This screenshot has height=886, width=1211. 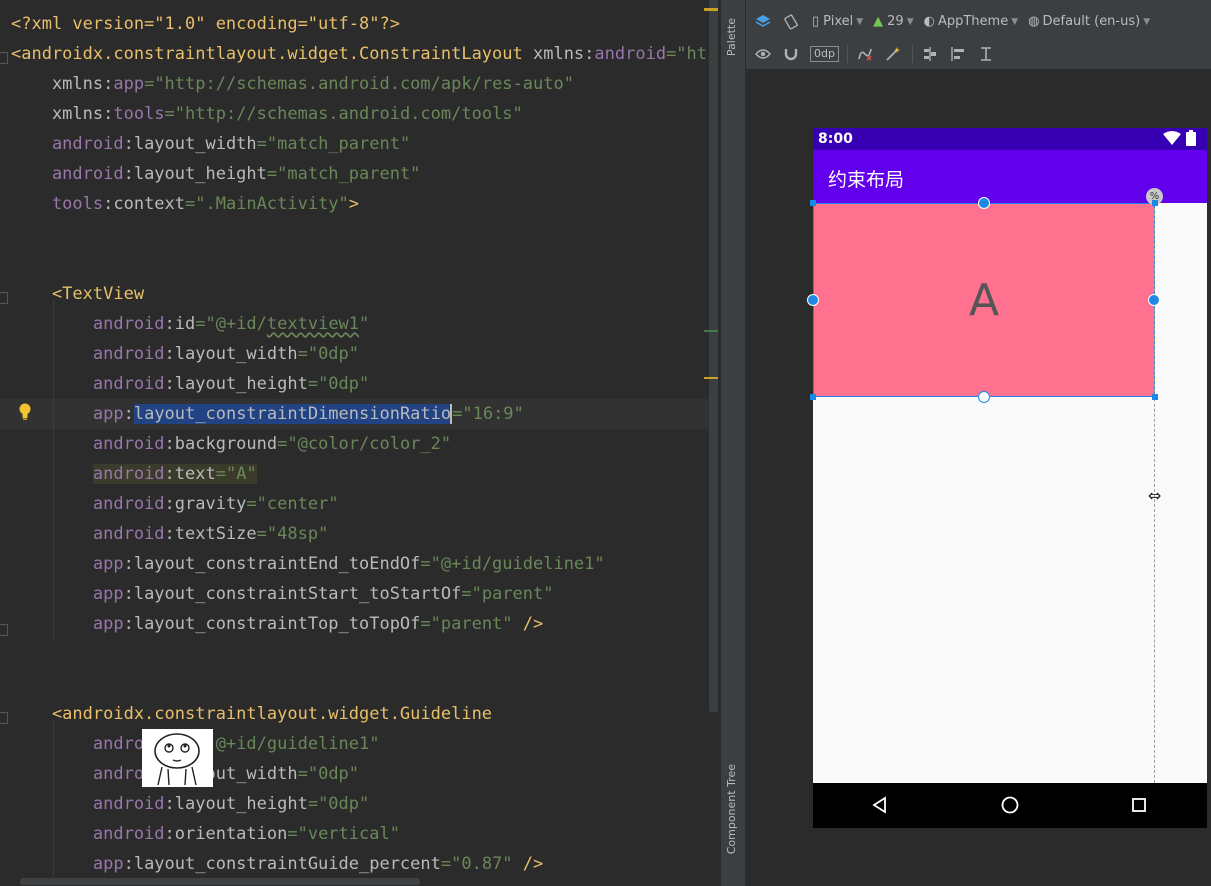 I want to click on locale-dropdown: ◍ Default (en-us) ▼, so click(x=1089, y=21).